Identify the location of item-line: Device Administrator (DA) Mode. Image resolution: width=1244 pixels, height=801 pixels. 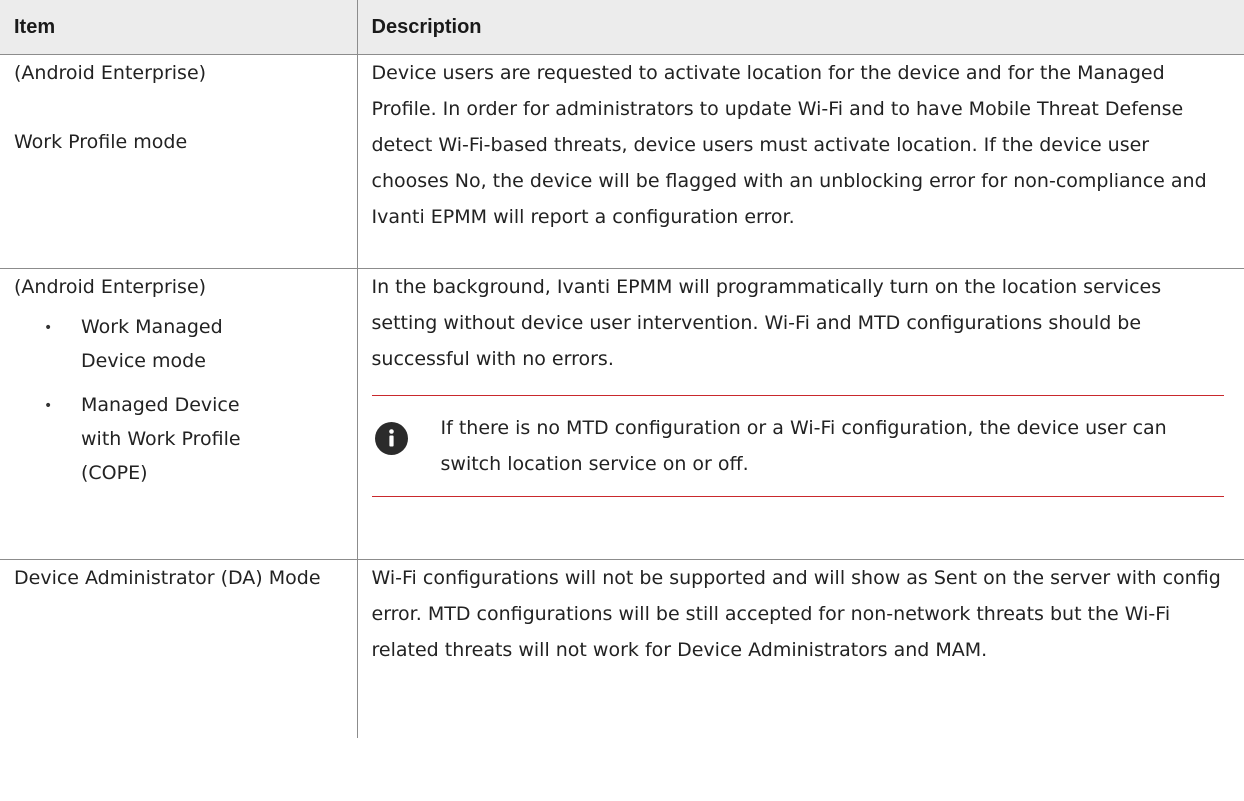
(167, 578).